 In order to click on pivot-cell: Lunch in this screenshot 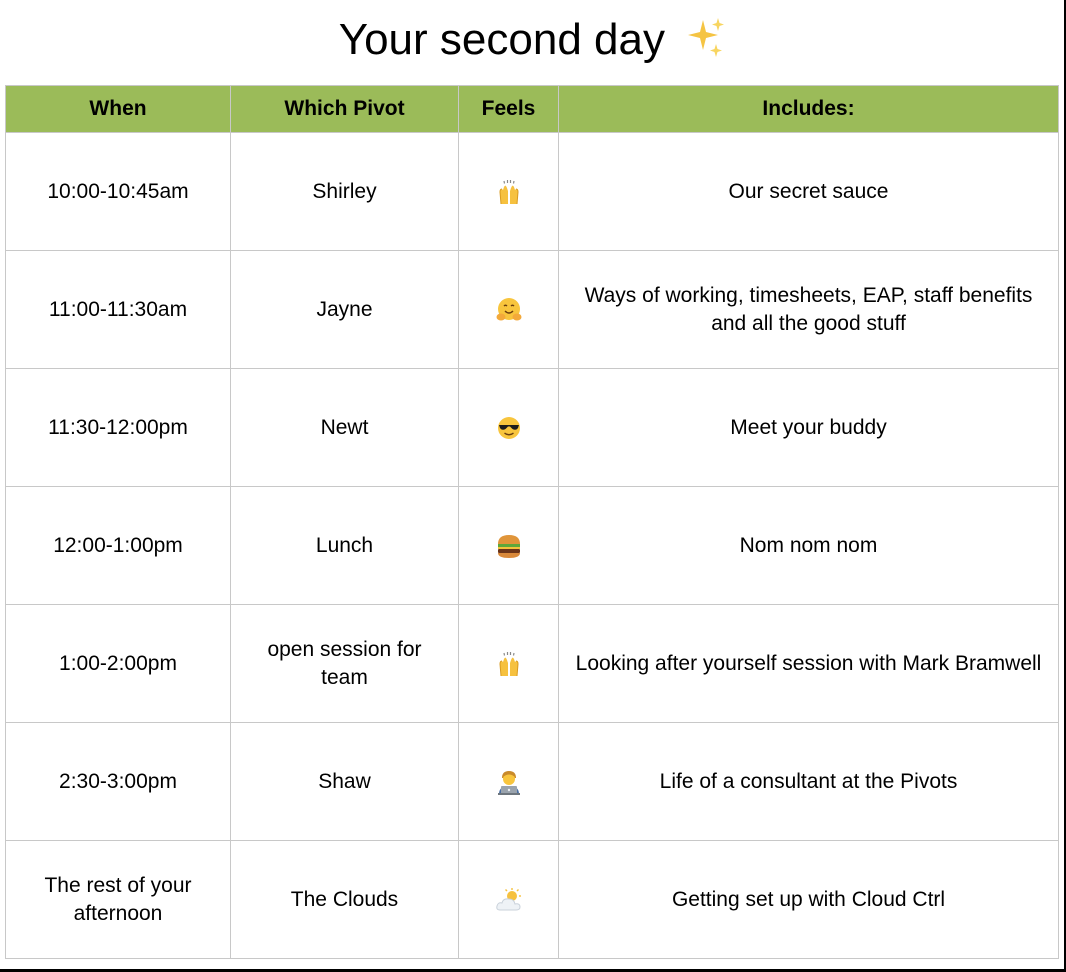, I will do `click(344, 545)`.